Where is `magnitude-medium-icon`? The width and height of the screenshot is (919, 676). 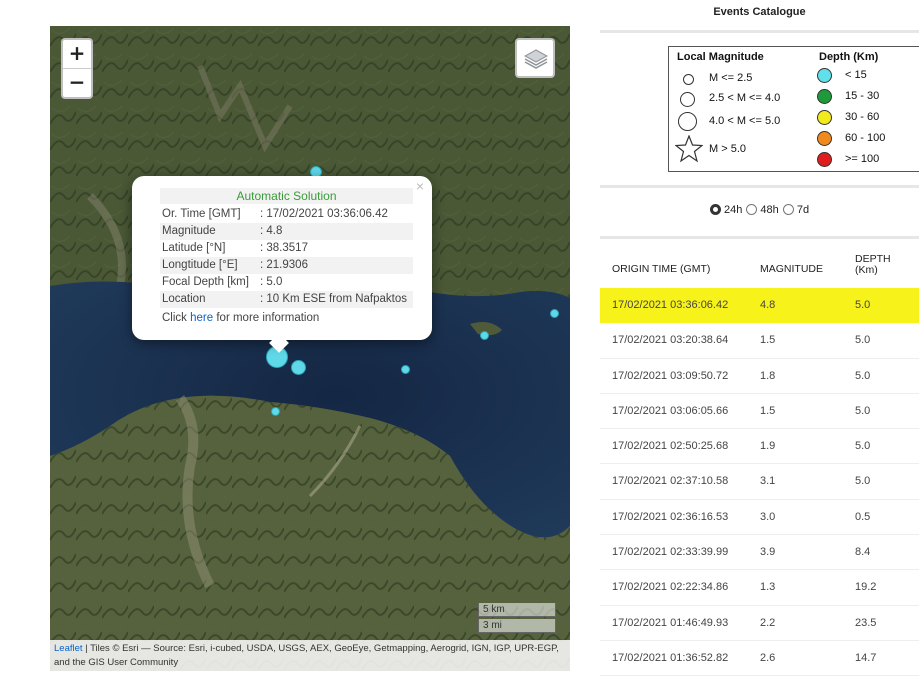
magnitude-medium-icon is located at coordinates (687, 99).